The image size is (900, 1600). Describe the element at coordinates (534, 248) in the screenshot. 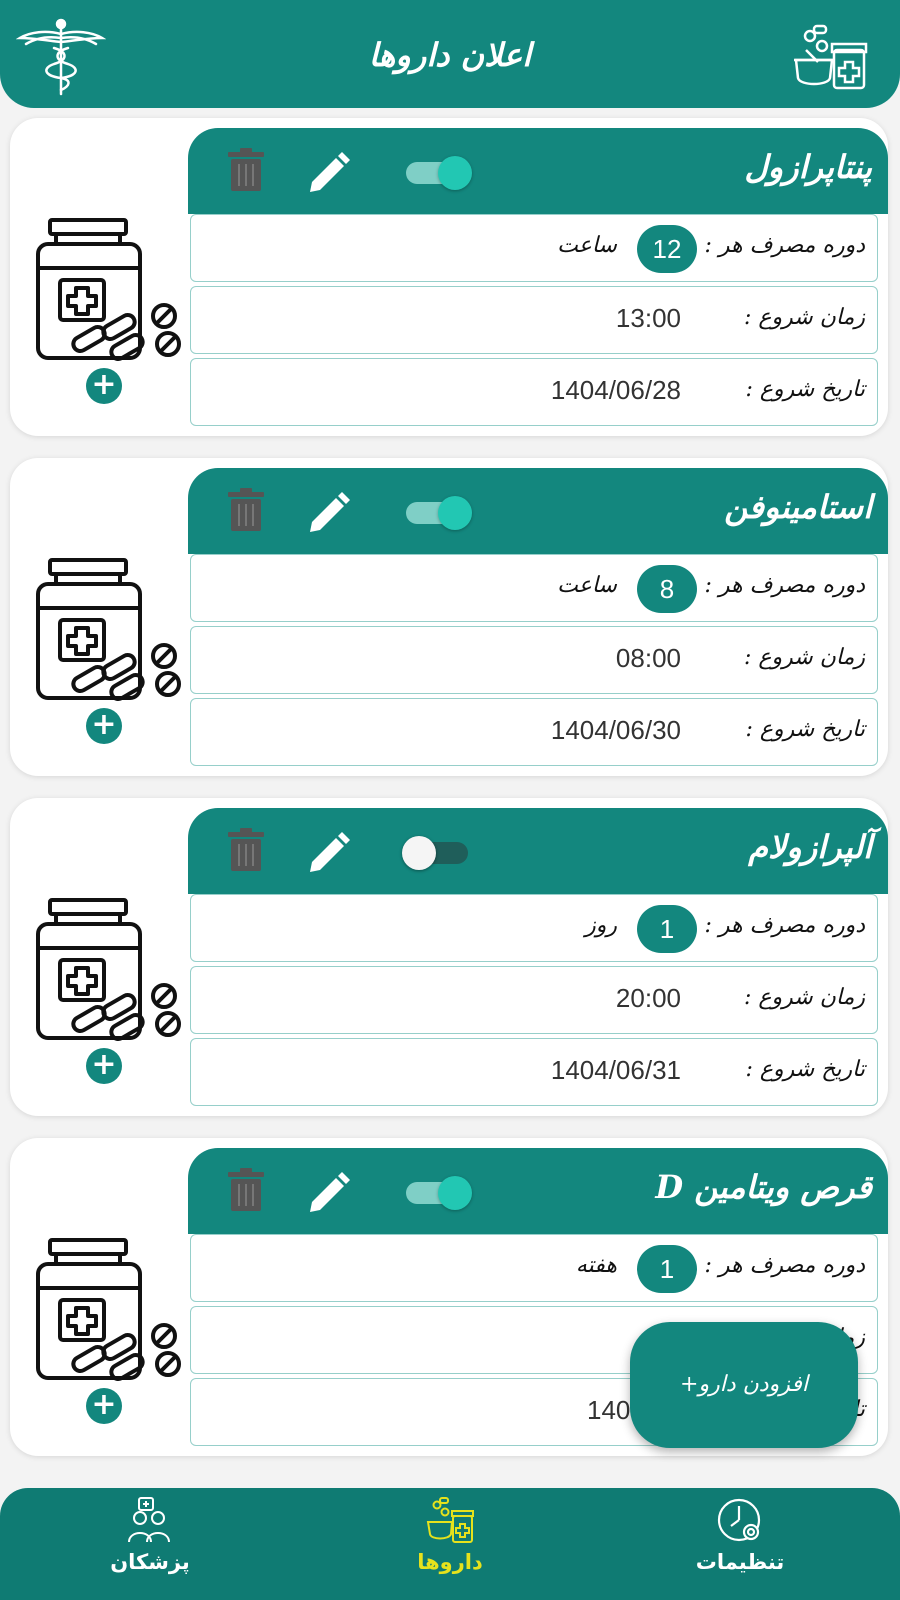

I see `period-row: دوره مصرف هر : 12 ساعت` at that location.